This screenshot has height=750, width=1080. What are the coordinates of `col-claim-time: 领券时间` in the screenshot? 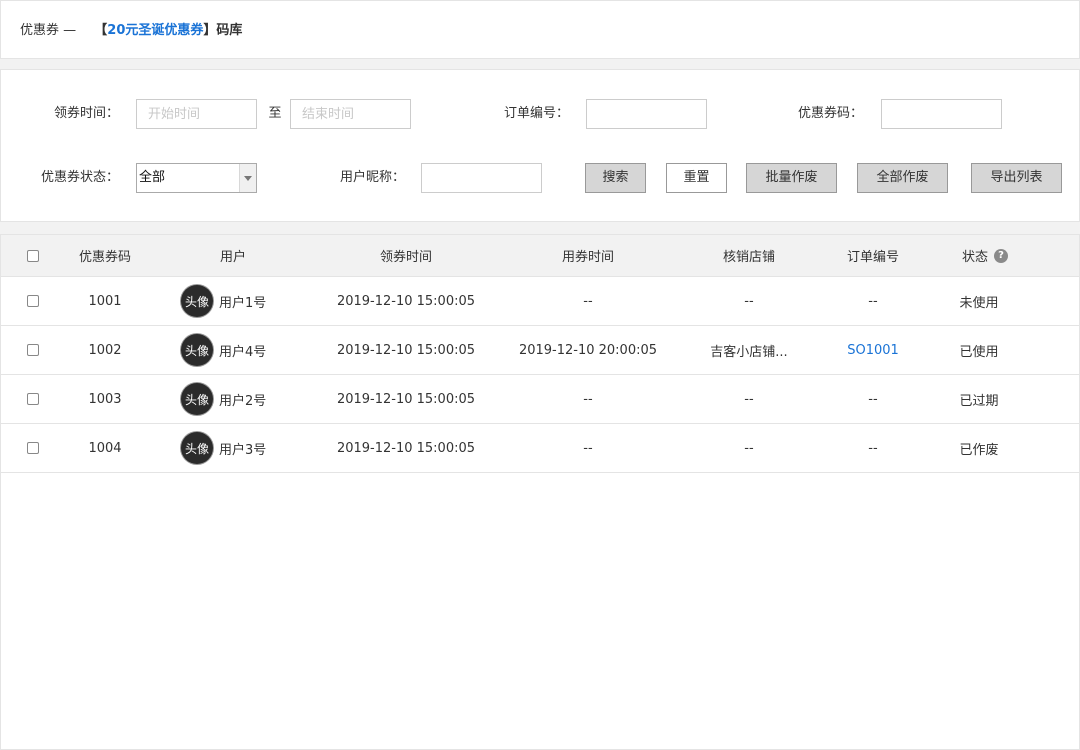 It's located at (406, 255).